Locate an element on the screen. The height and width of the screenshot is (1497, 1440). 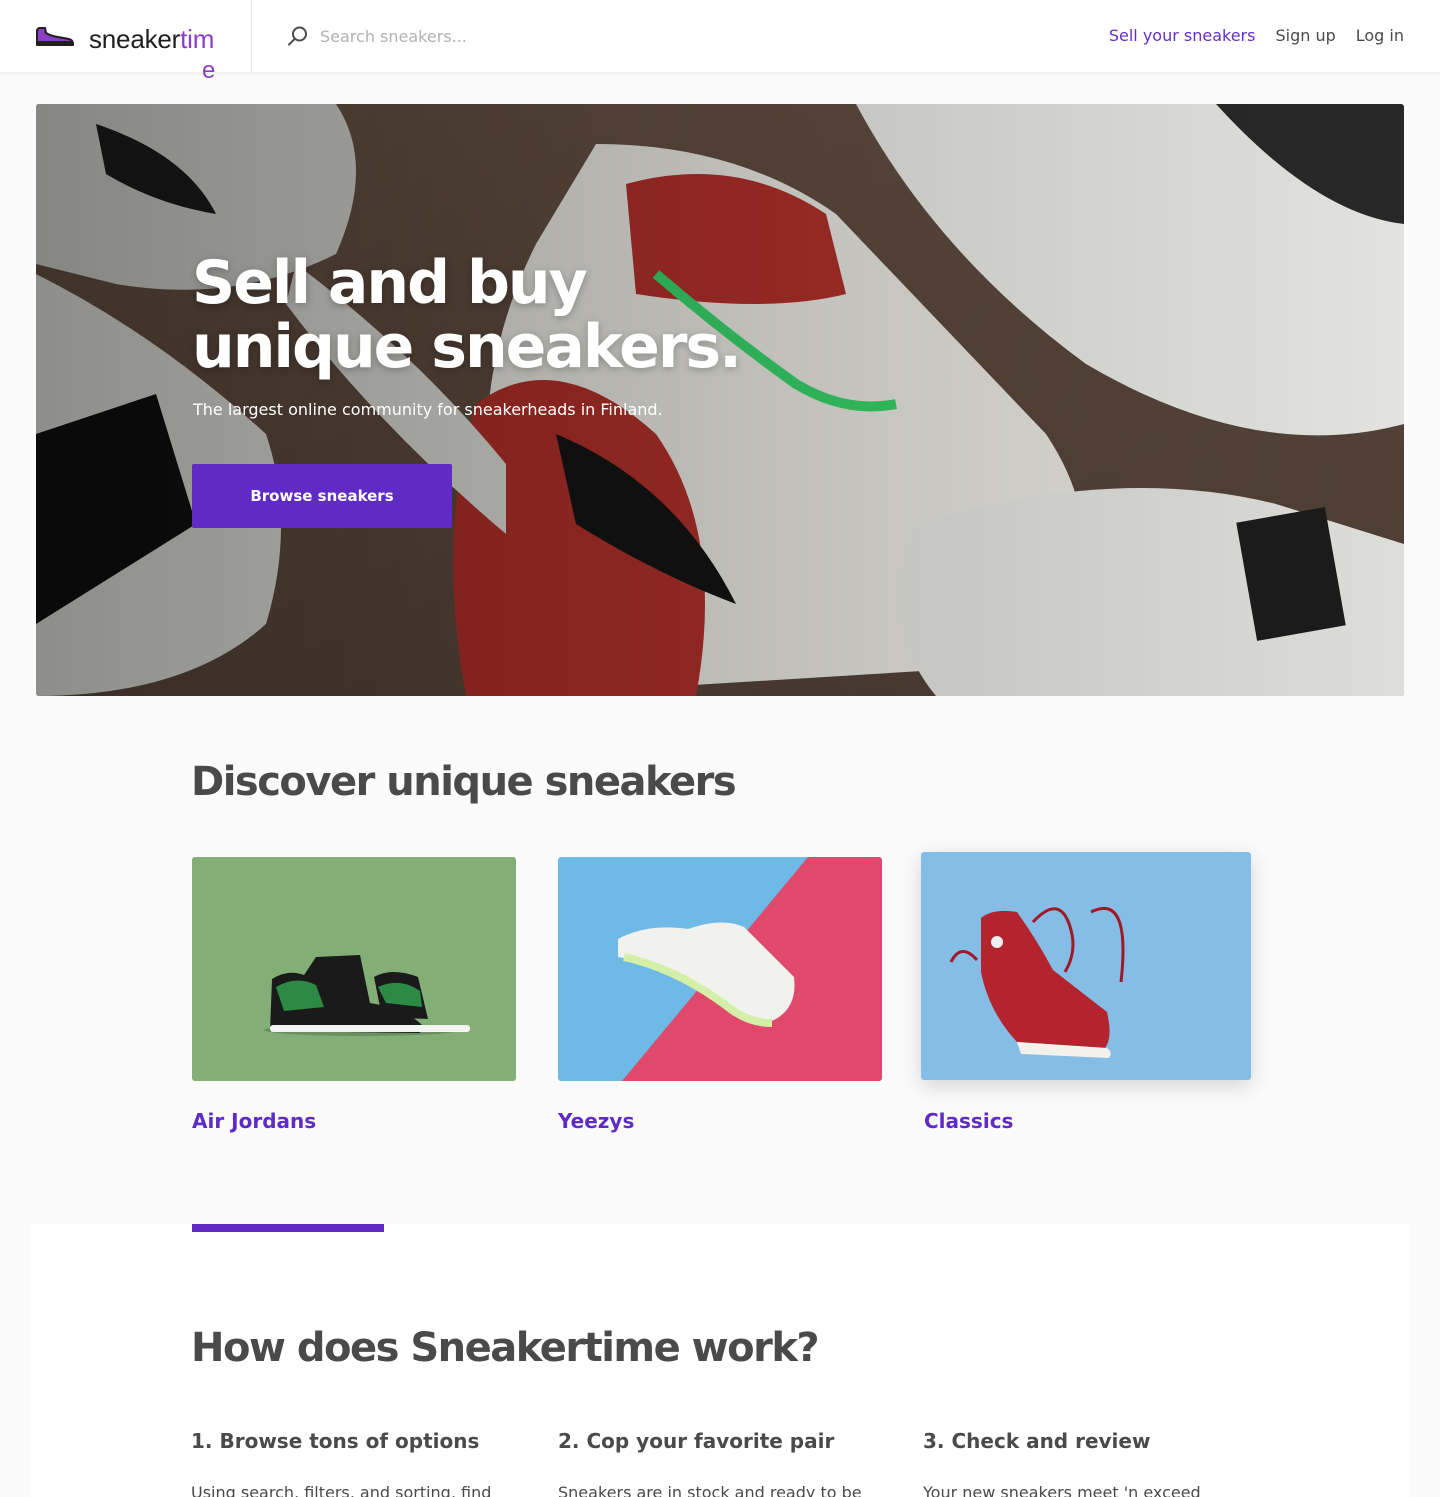
step-title: 3. Check and review is located at coordinates (1037, 1441).